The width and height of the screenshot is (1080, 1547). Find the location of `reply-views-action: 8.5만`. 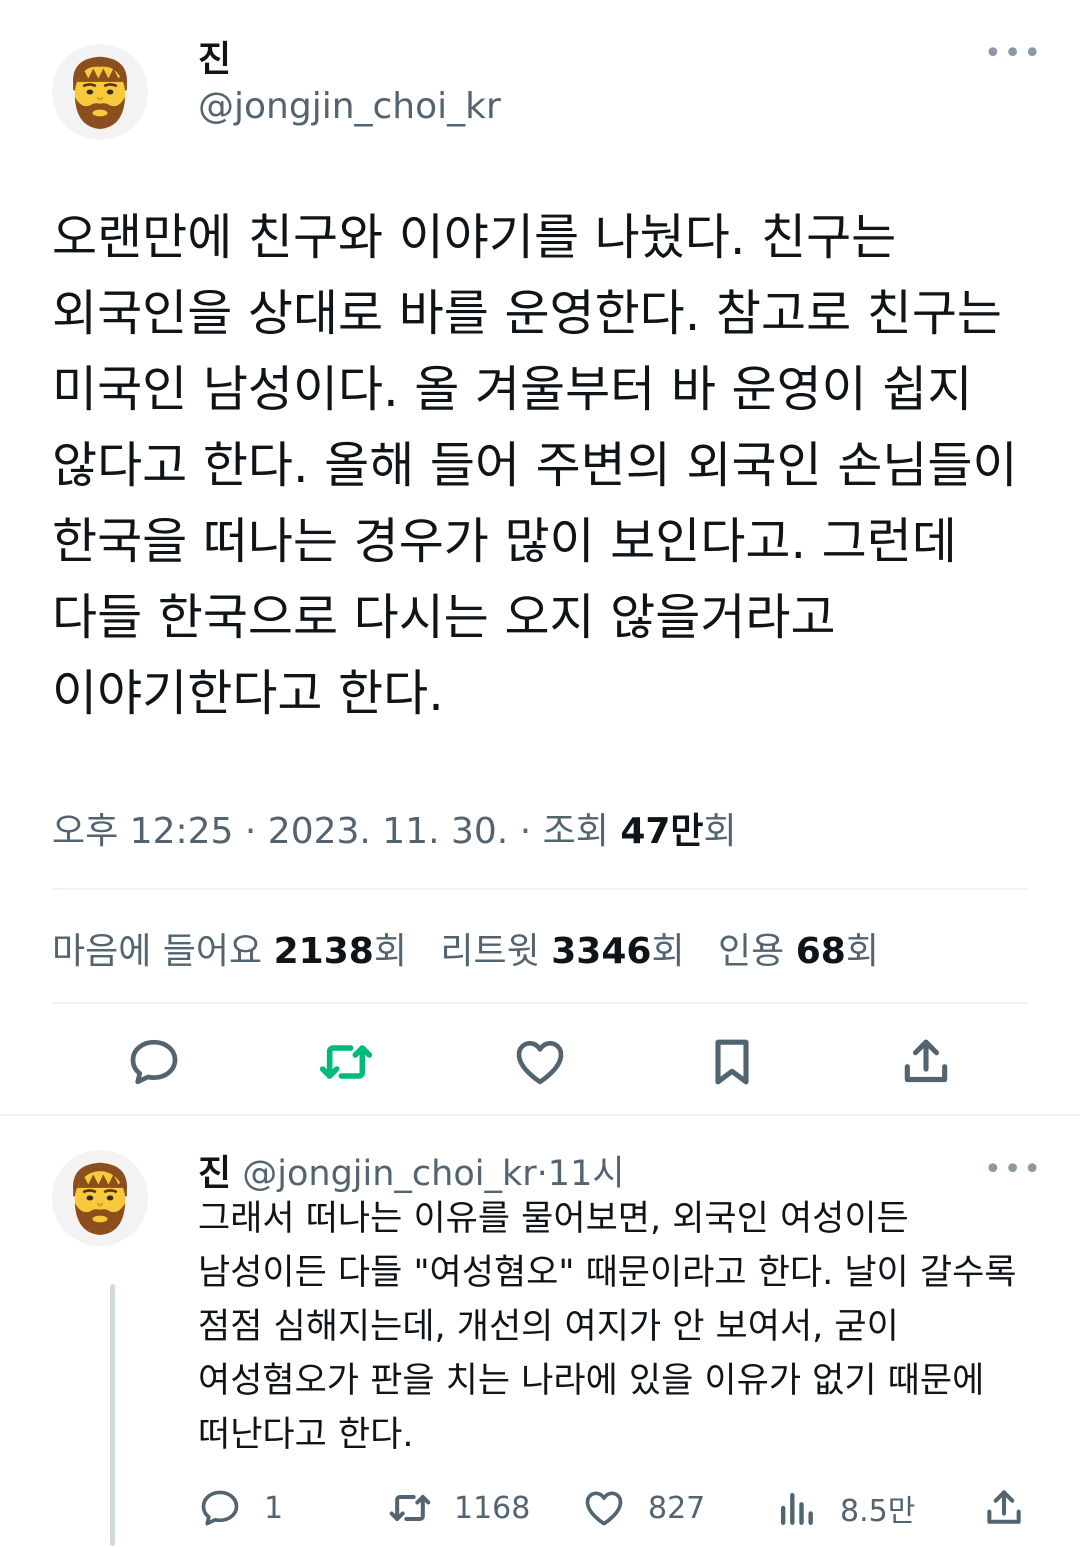

reply-views-action: 8.5만 is located at coordinates (844, 1508).